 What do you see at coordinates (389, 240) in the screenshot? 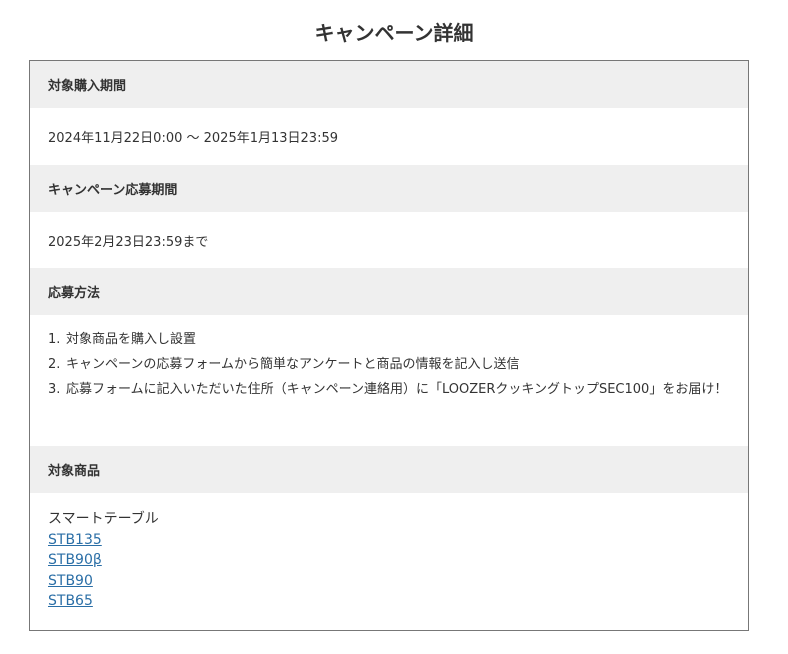
I see `application-period-body: 2025年2月23日23:59まで` at bounding box center [389, 240].